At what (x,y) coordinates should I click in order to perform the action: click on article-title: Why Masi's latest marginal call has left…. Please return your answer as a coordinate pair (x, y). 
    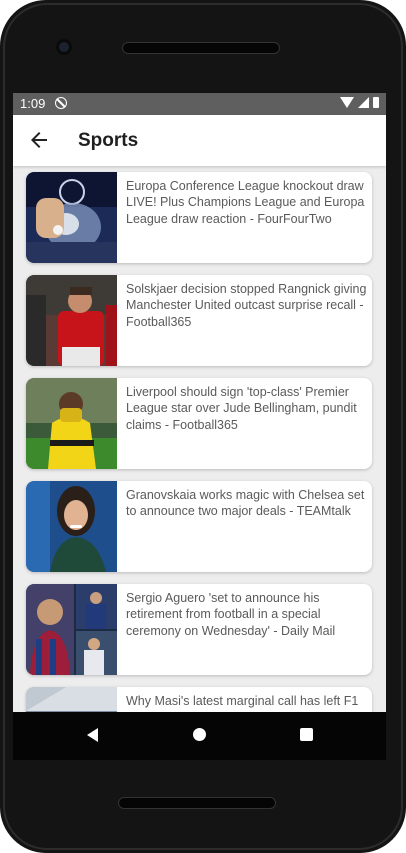
    Looking at the image, I should click on (242, 701).